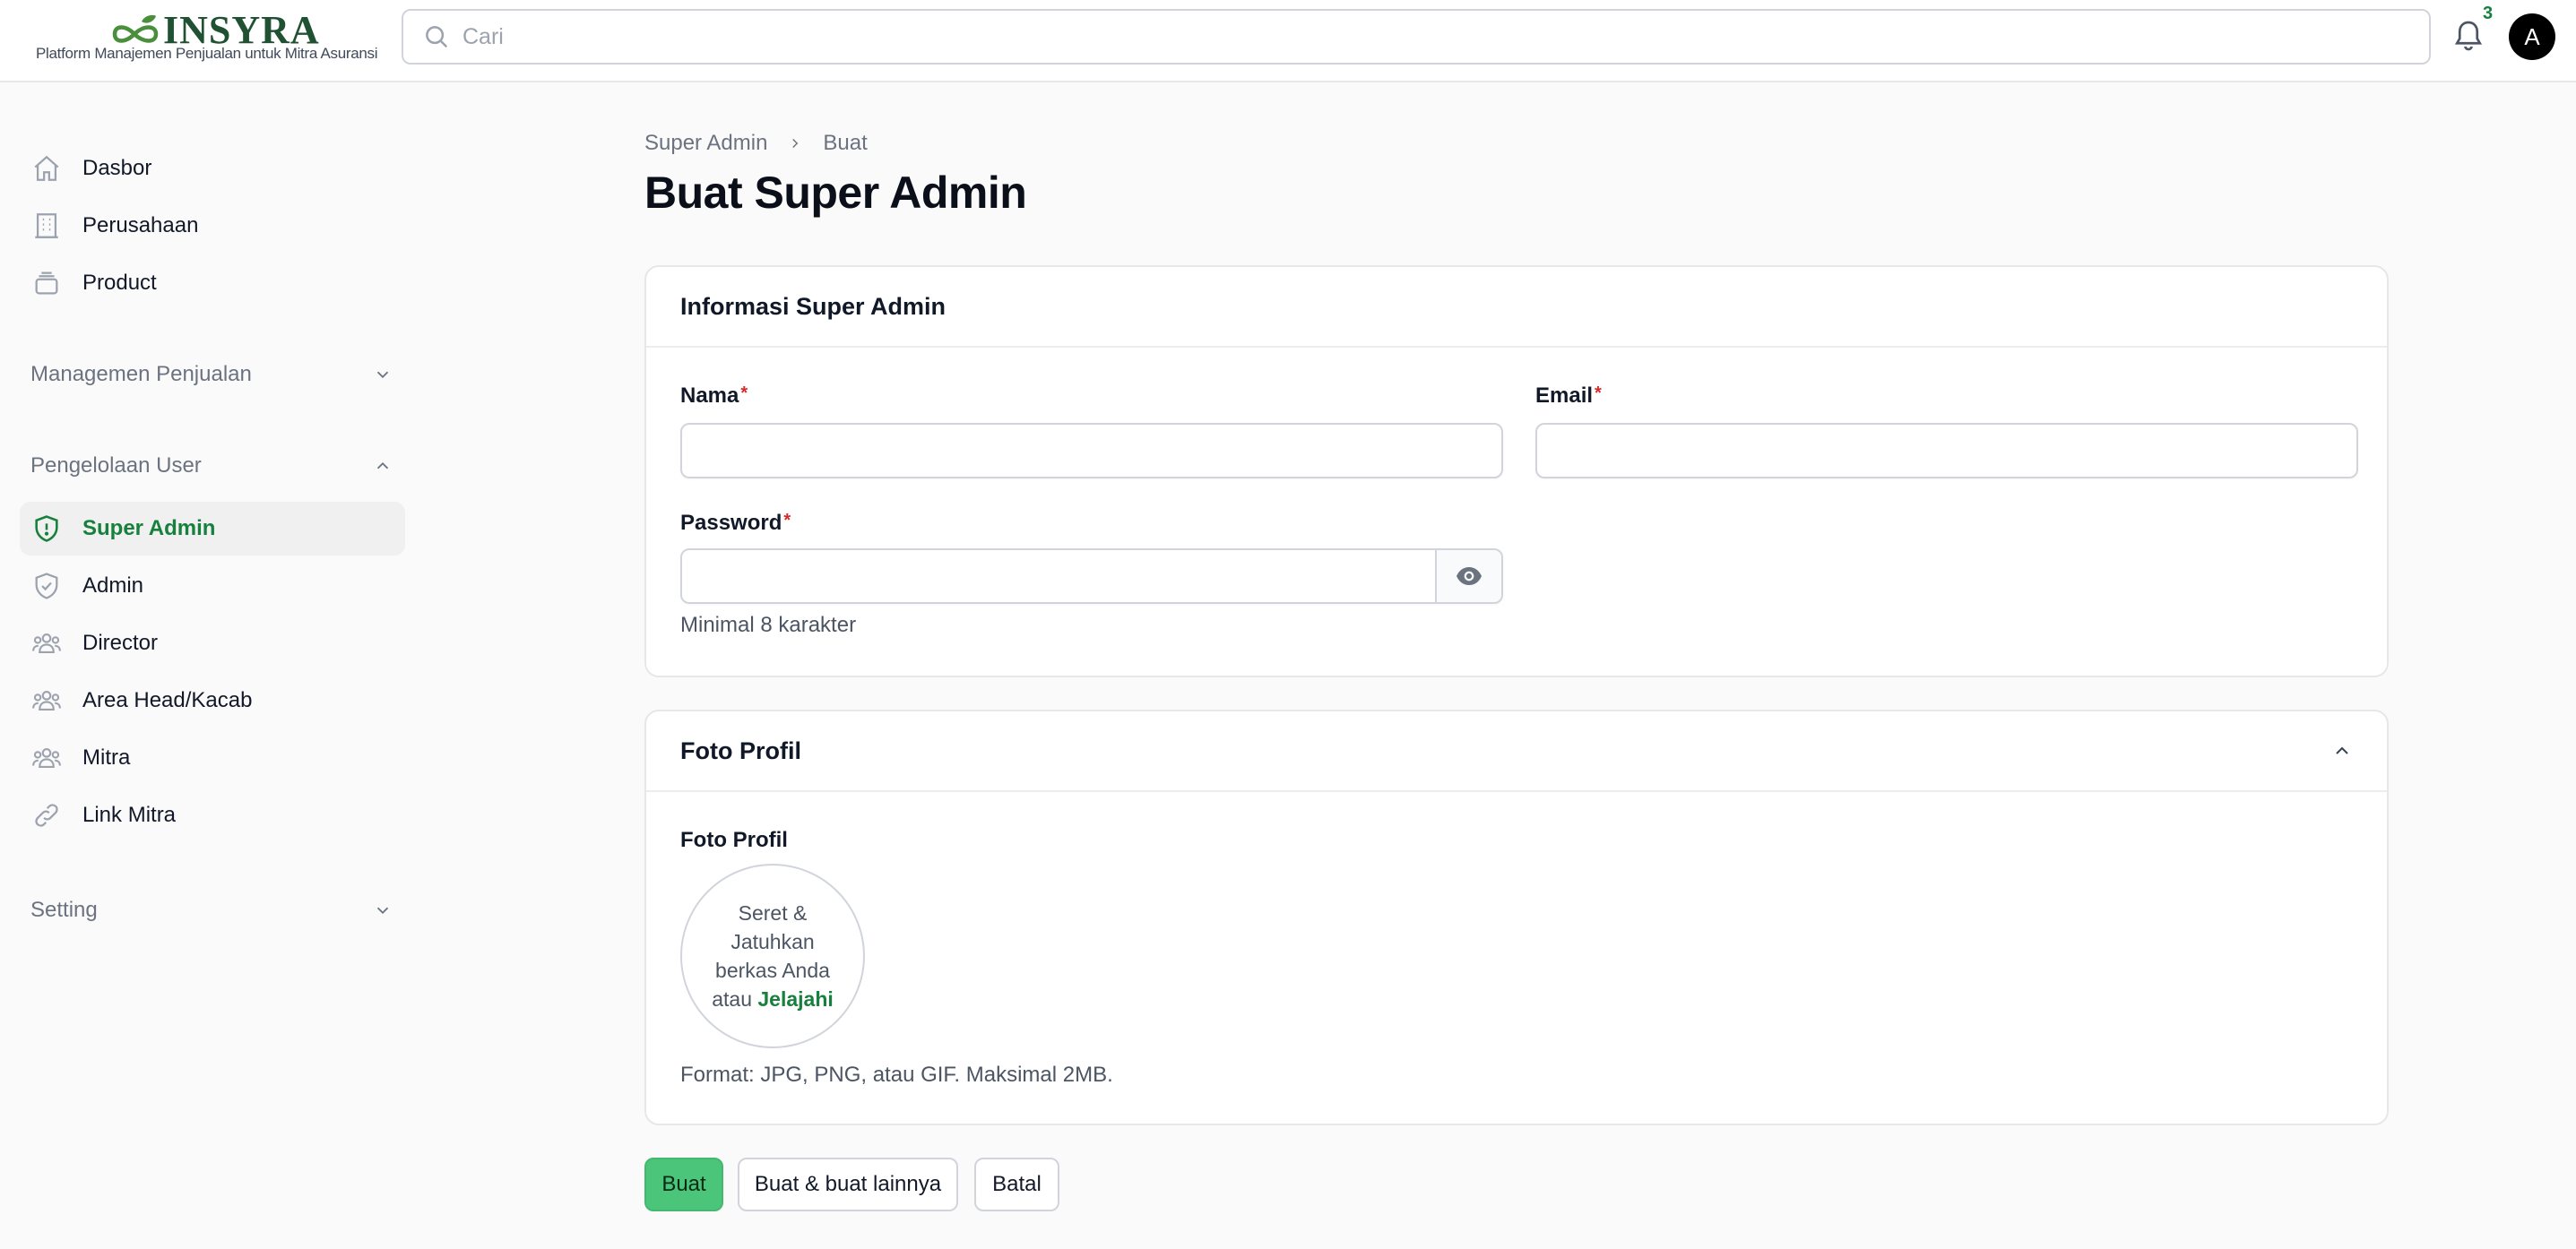 The image size is (2576, 1249). I want to click on photo-section-title: Foto Profil, so click(740, 750).